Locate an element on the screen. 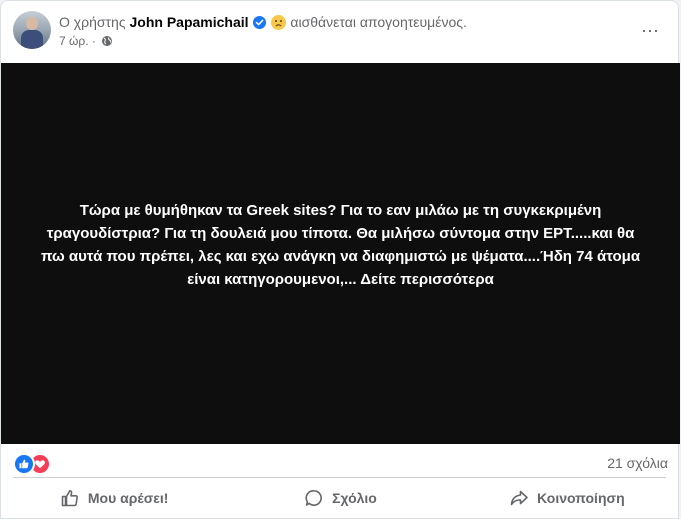 The width and height of the screenshot is (681, 519). post-meta: 7 ώρ. · is located at coordinates (86, 42).